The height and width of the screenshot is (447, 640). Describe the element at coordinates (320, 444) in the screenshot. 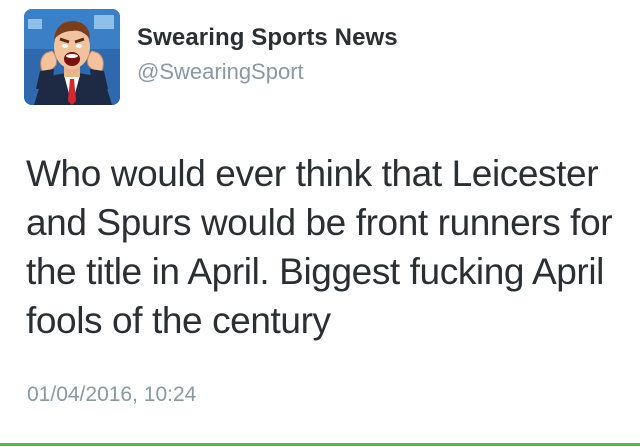

I see `bottom-divider` at that location.